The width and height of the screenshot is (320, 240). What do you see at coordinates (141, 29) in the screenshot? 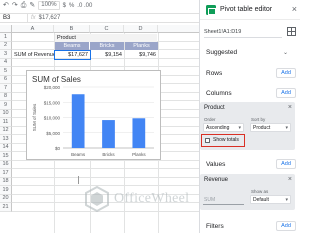
I see `column-header-d: D` at bounding box center [141, 29].